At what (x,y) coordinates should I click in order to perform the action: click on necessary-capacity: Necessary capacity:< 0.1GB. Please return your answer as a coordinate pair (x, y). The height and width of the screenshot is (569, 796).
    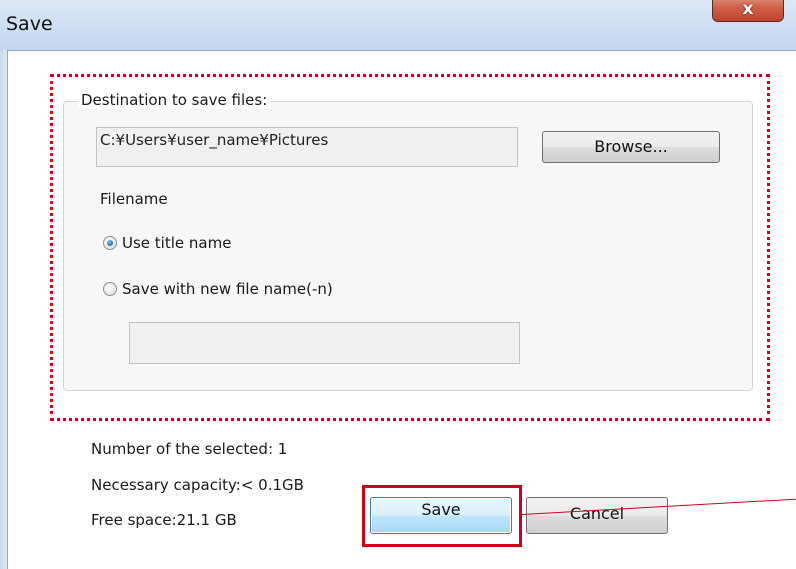
    Looking at the image, I should click on (197, 485).